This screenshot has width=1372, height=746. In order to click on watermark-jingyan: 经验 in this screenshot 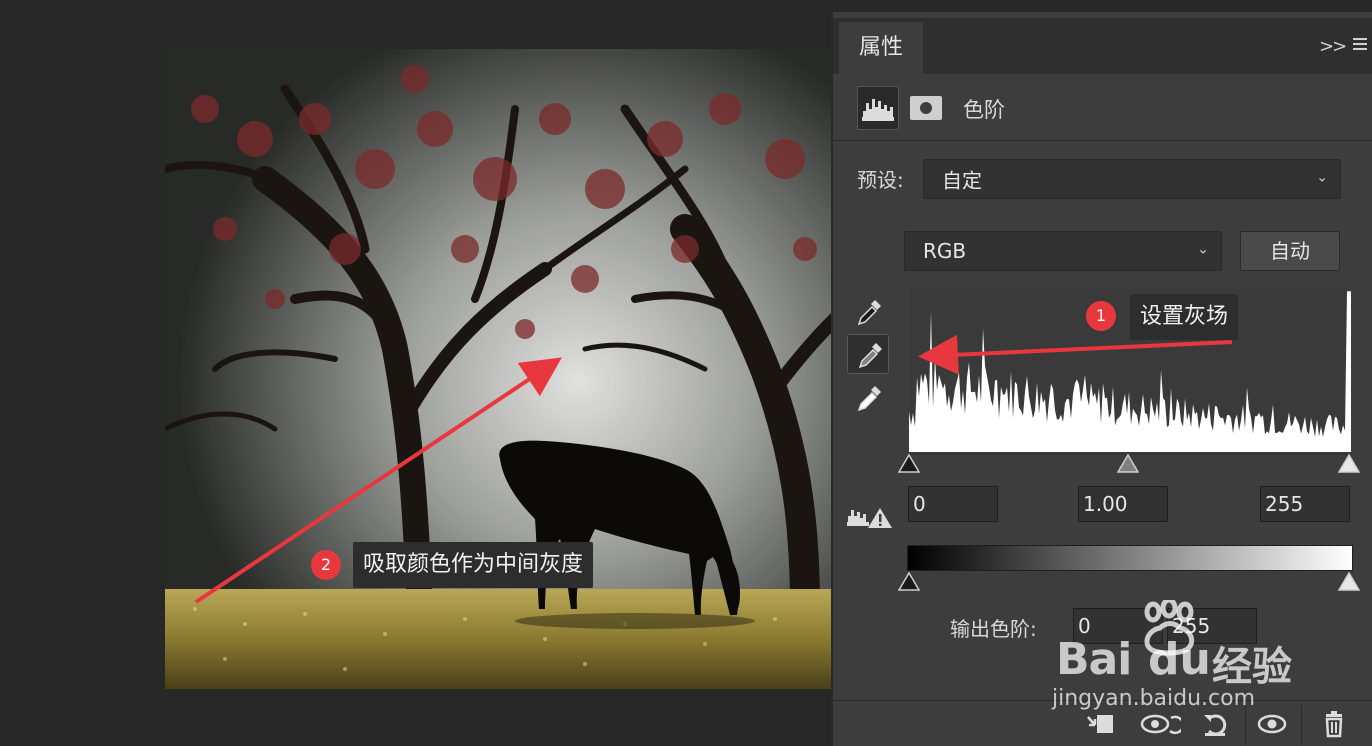, I will do `click(1252, 667)`.